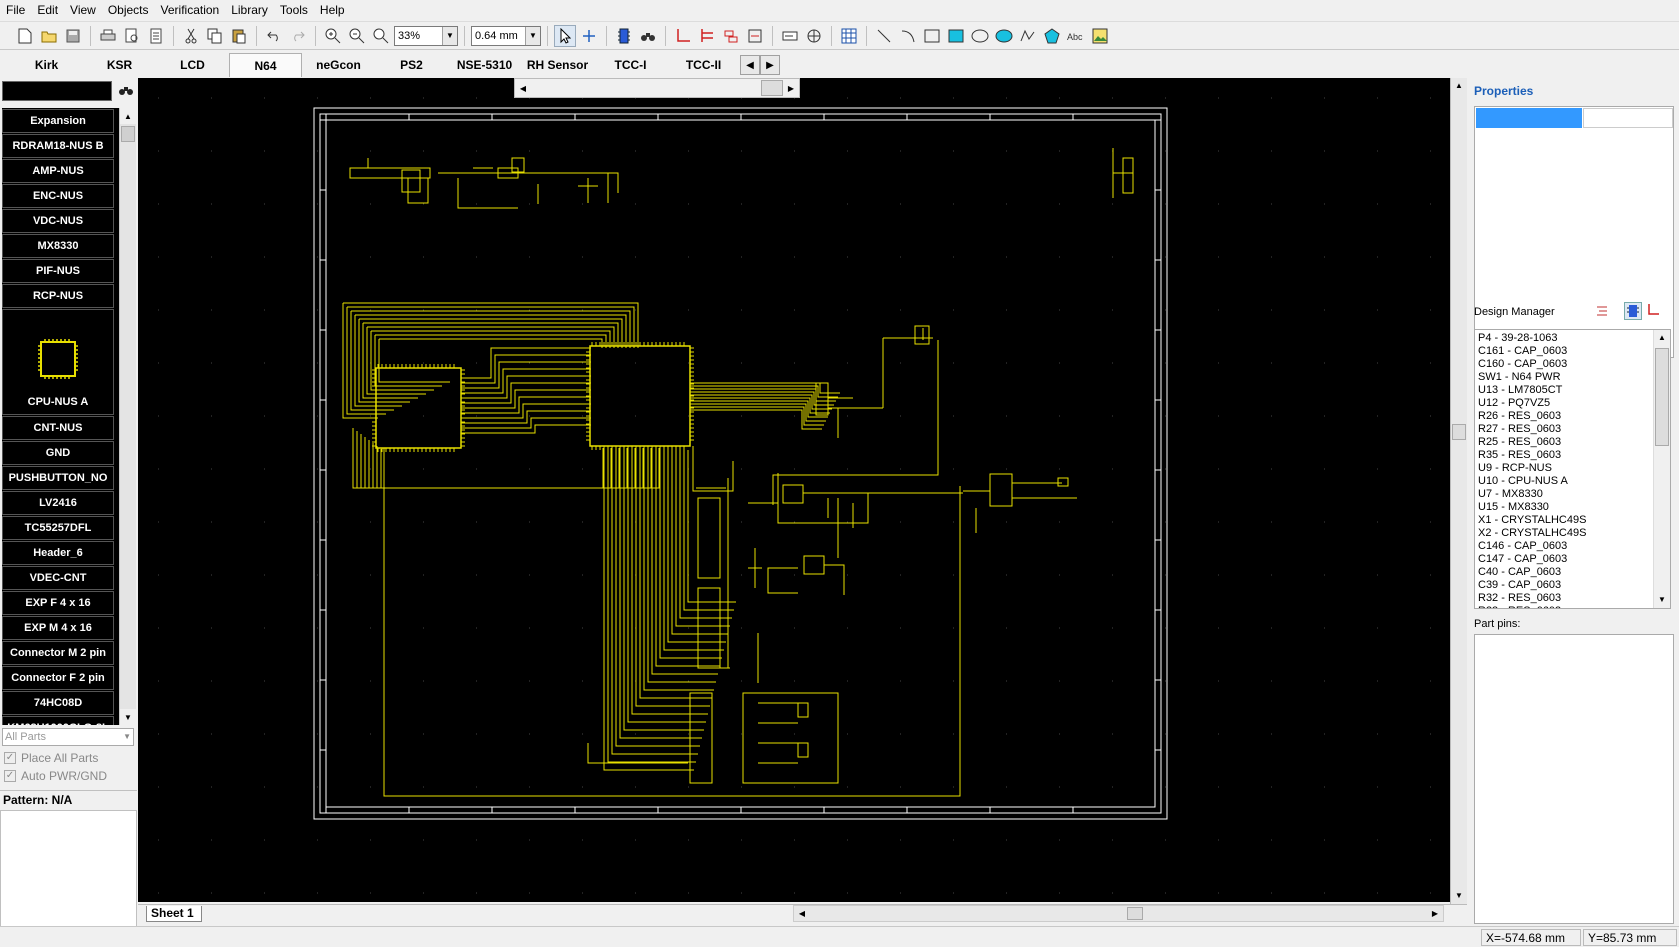  What do you see at coordinates (274, 36) in the screenshot?
I see `undo-icon` at bounding box center [274, 36].